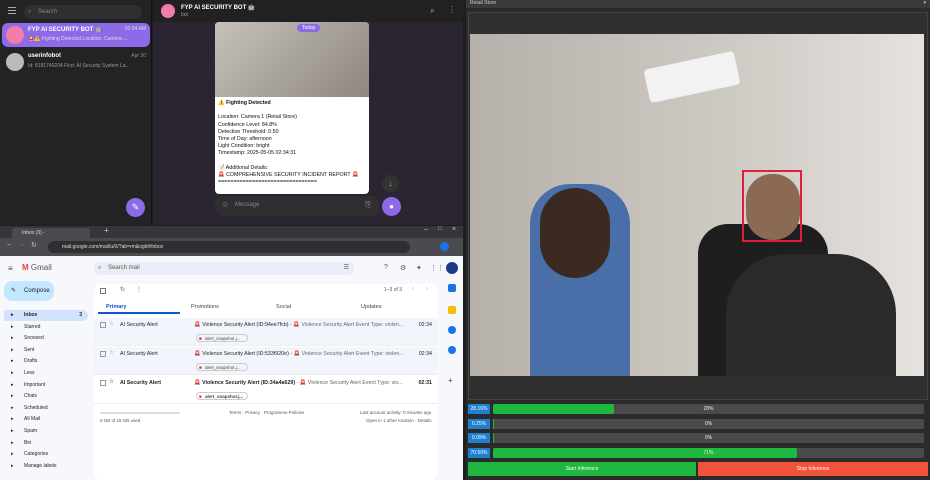  What do you see at coordinates (440, 229) in the screenshot?
I see `maximize-icon: □` at bounding box center [440, 229].